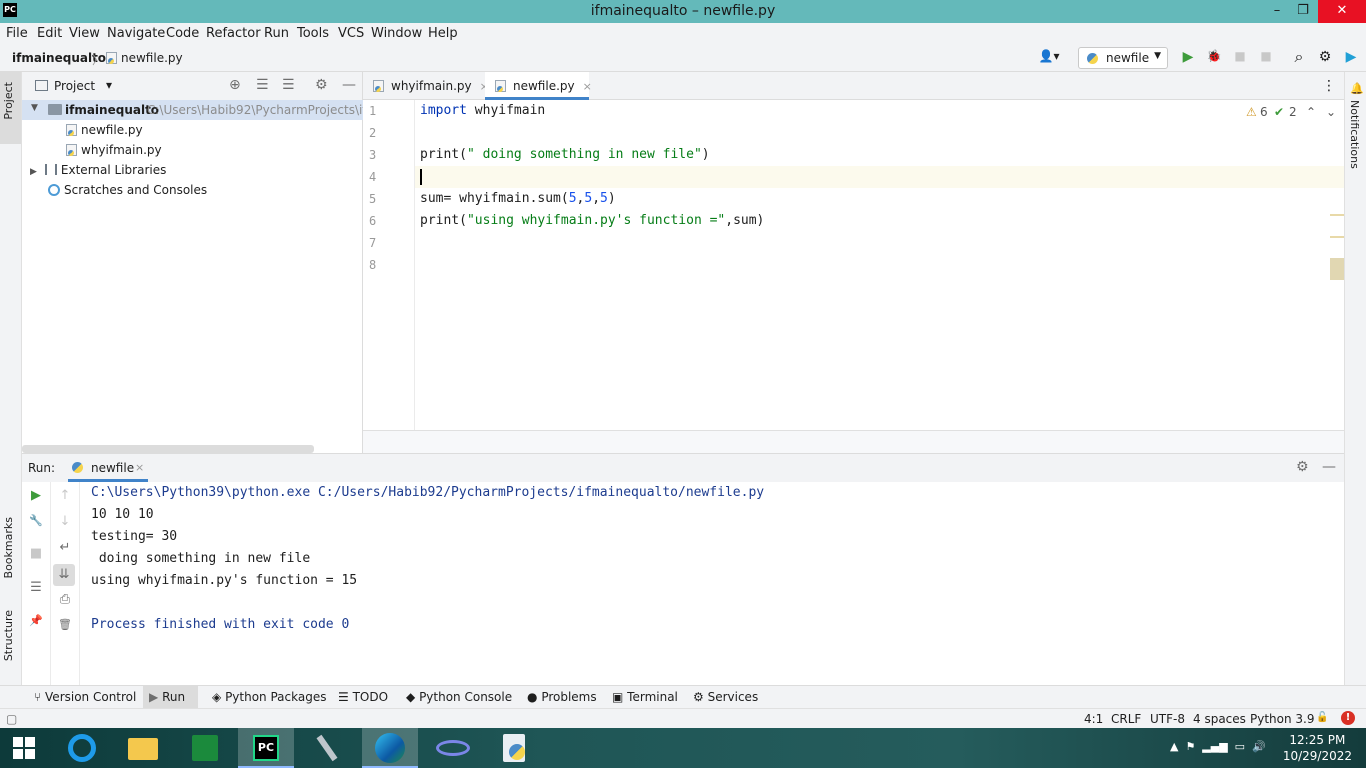 The height and width of the screenshot is (768, 1366). What do you see at coordinates (136, 33) in the screenshot?
I see `menu-navigate: Navigate` at bounding box center [136, 33].